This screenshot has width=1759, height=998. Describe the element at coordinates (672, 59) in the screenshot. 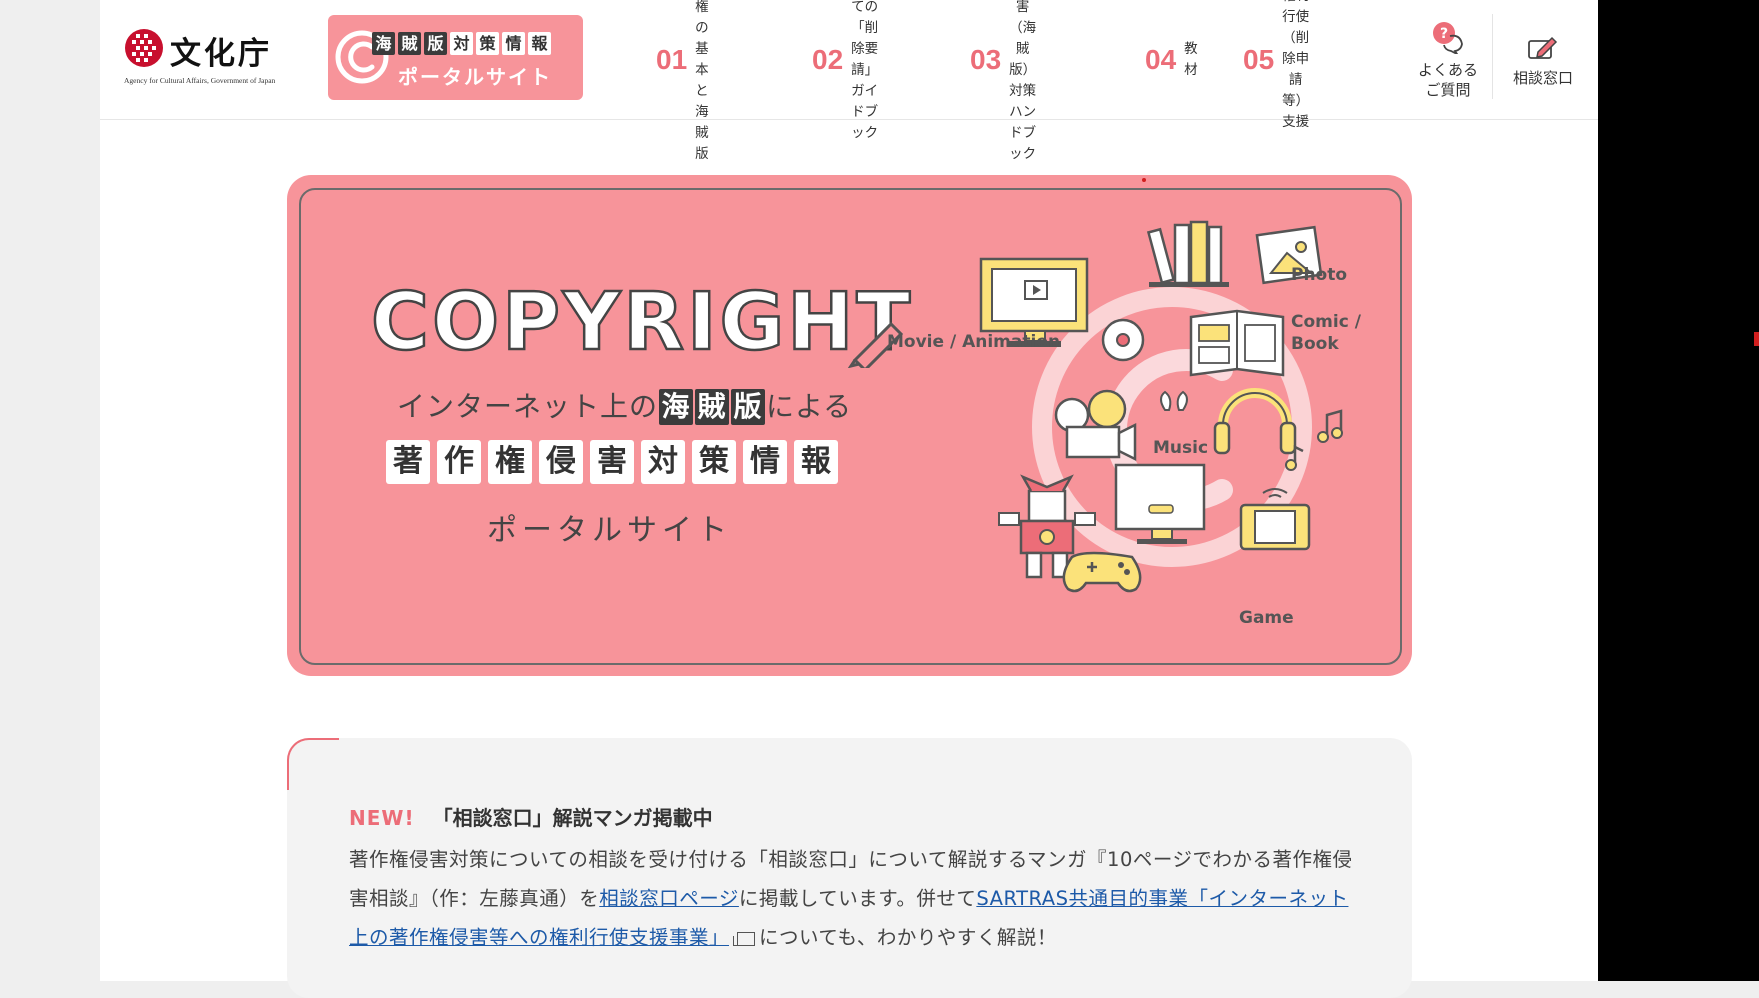

I see `nav-number: 01` at that location.